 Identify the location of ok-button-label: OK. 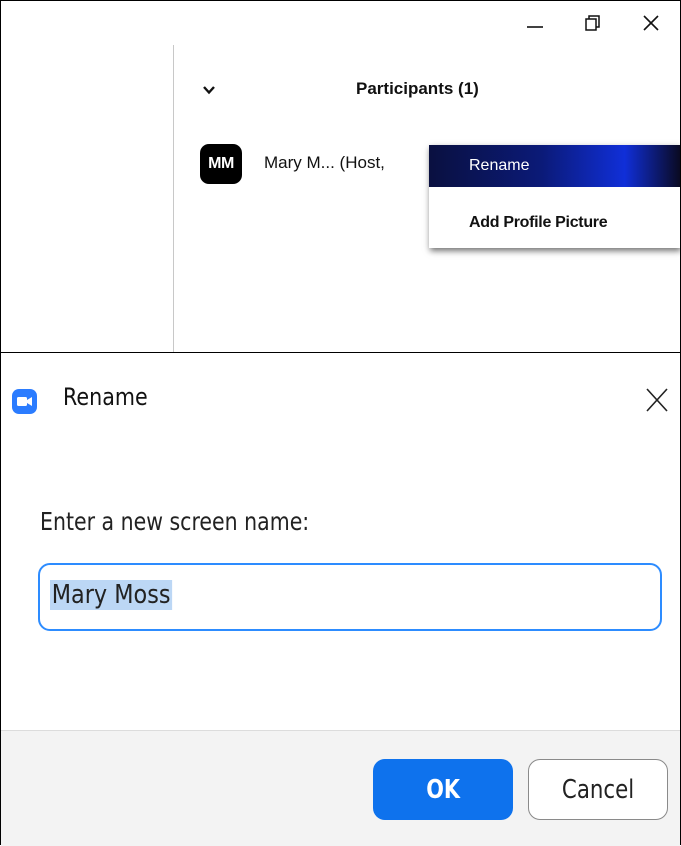
(443, 789).